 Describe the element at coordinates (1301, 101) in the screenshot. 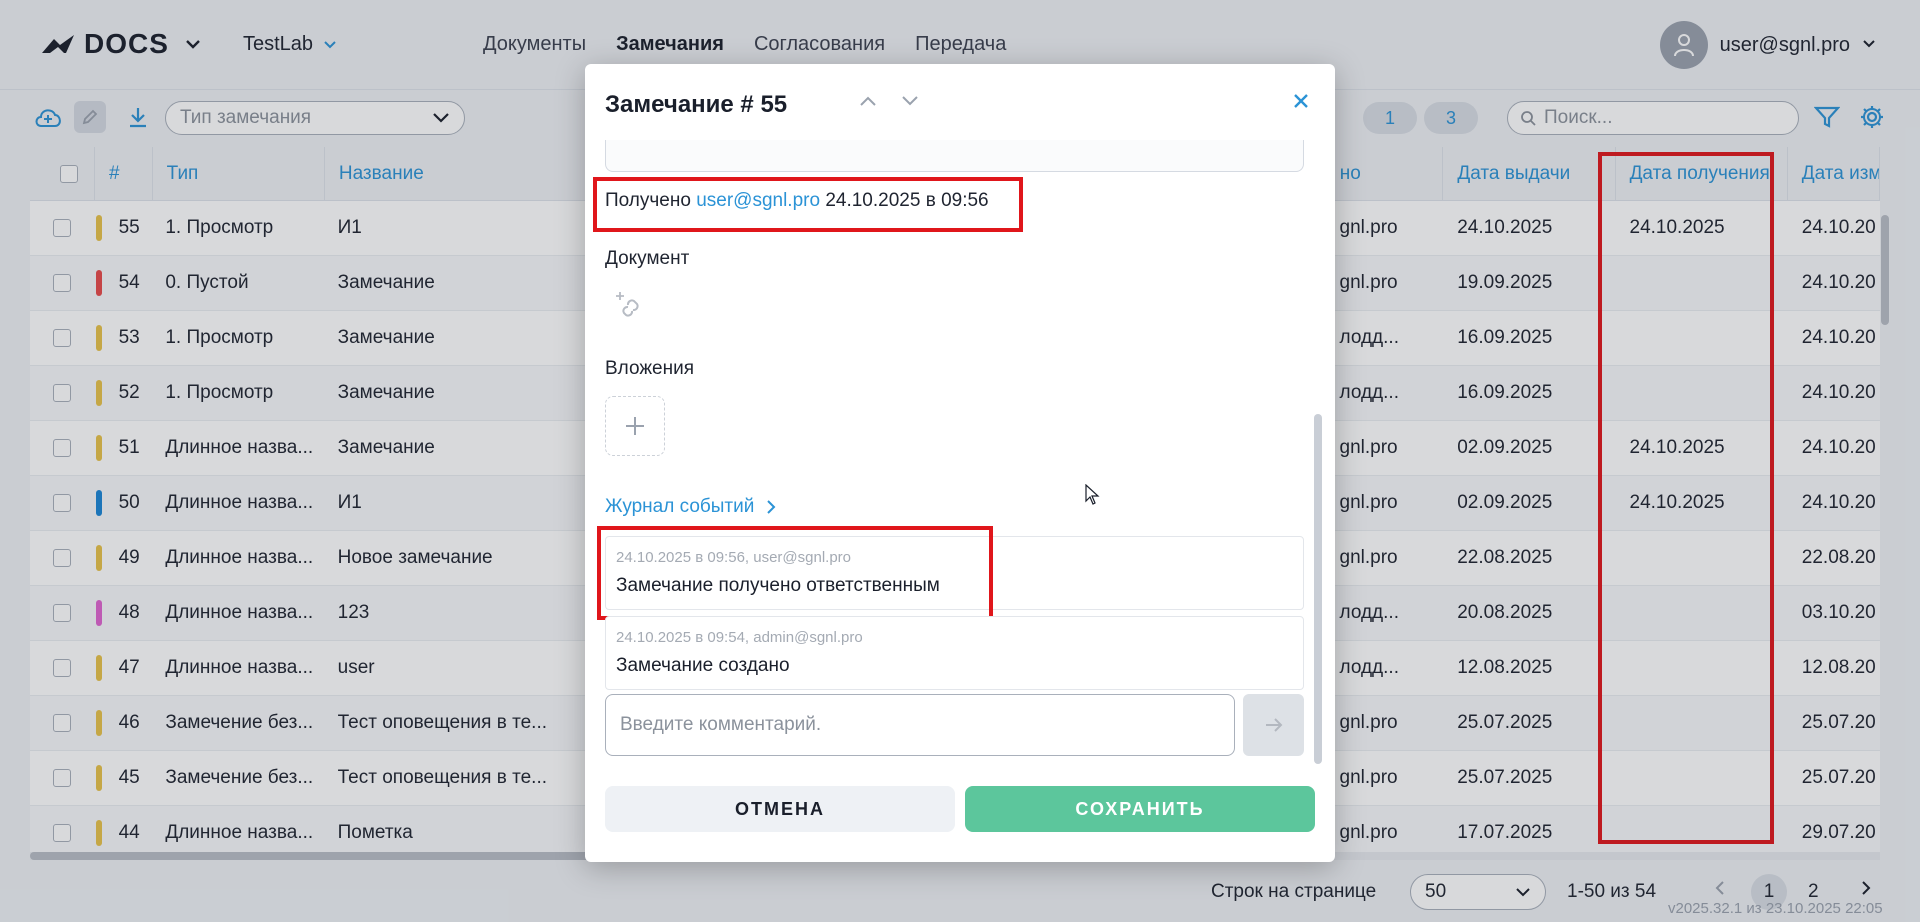

I see `close-icon` at that location.